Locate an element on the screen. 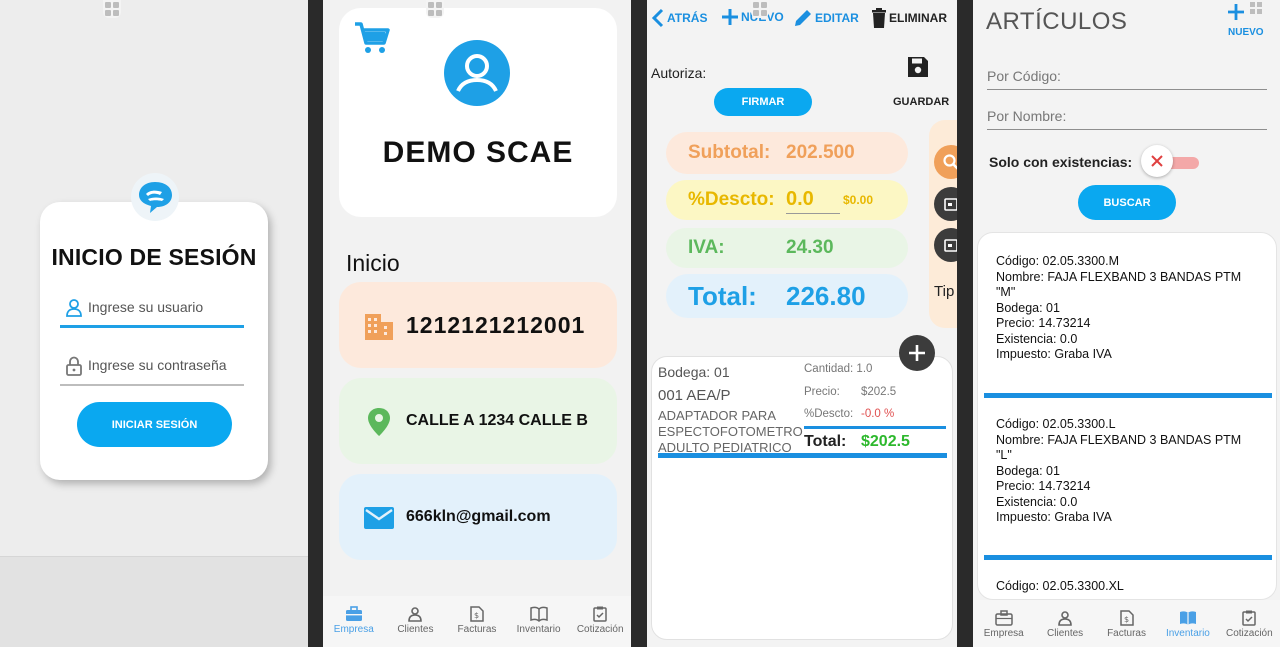 The width and height of the screenshot is (1280, 647). code-search-input: Por Código: is located at coordinates (1127, 77).